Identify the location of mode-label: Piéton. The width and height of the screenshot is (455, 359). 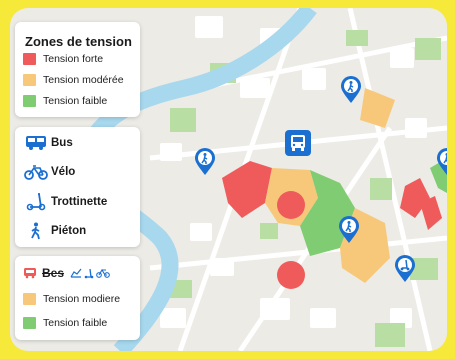
(69, 231).